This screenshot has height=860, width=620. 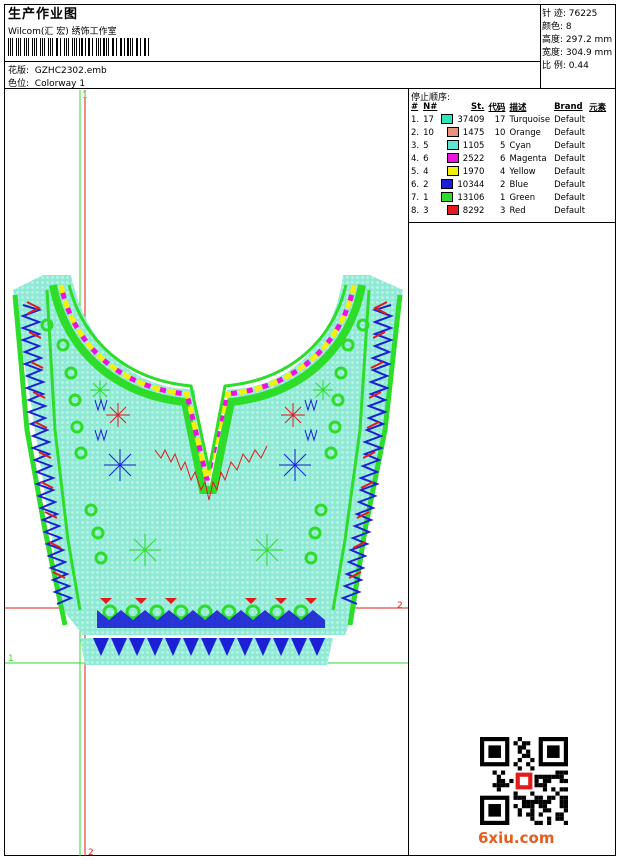 What do you see at coordinates (568, 106) in the screenshot?
I see `col-header: Brand` at bounding box center [568, 106].